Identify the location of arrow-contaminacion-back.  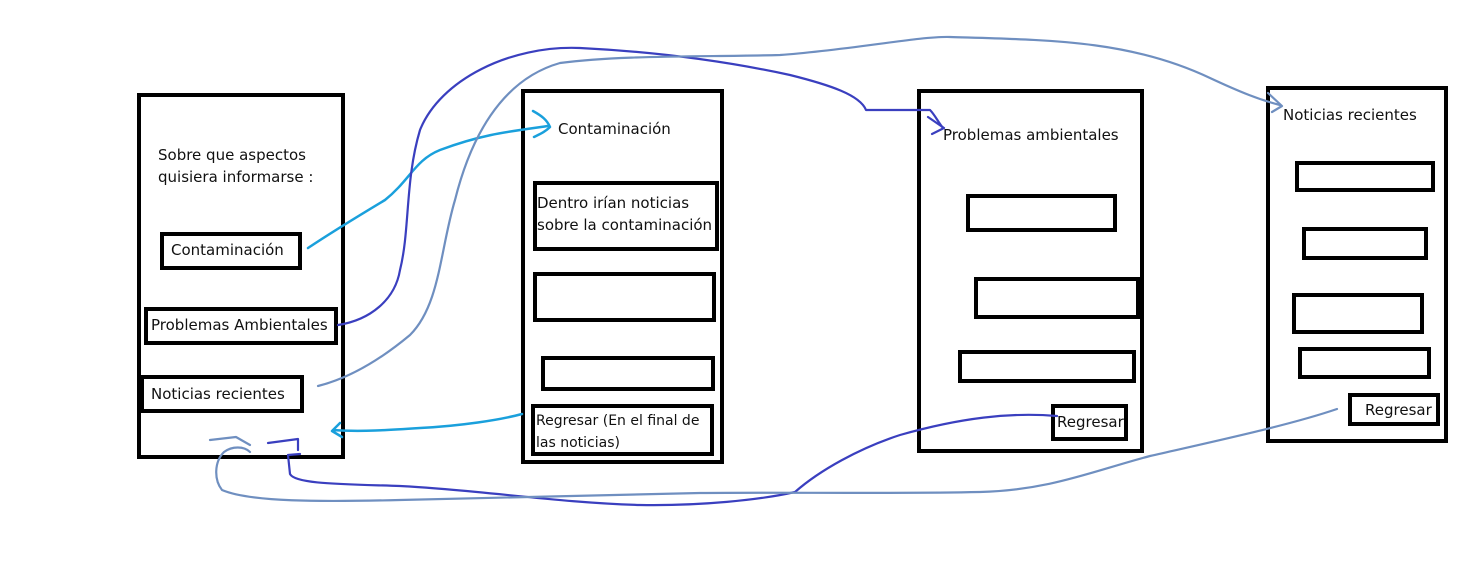
(427, 425).